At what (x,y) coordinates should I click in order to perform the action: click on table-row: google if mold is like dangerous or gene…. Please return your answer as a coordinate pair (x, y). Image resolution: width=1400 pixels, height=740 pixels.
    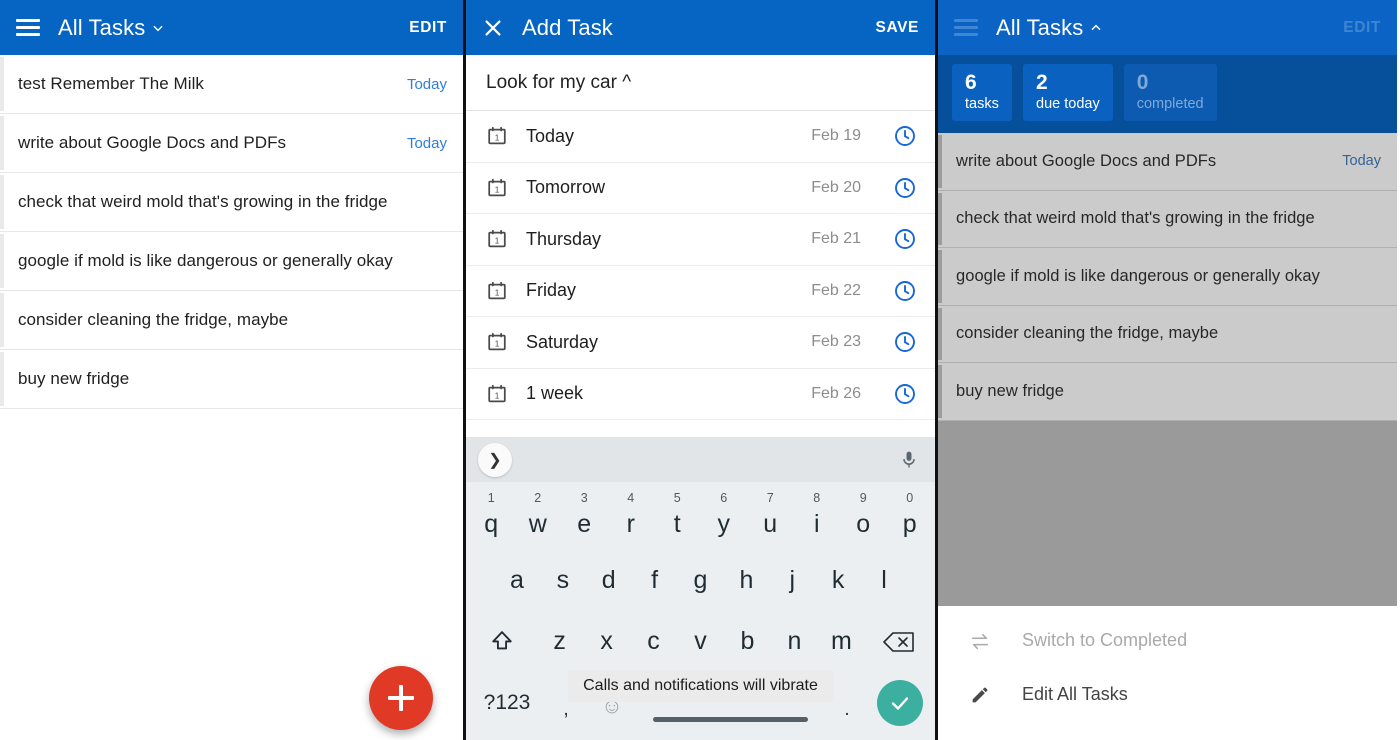
    Looking at the image, I should click on (231, 261).